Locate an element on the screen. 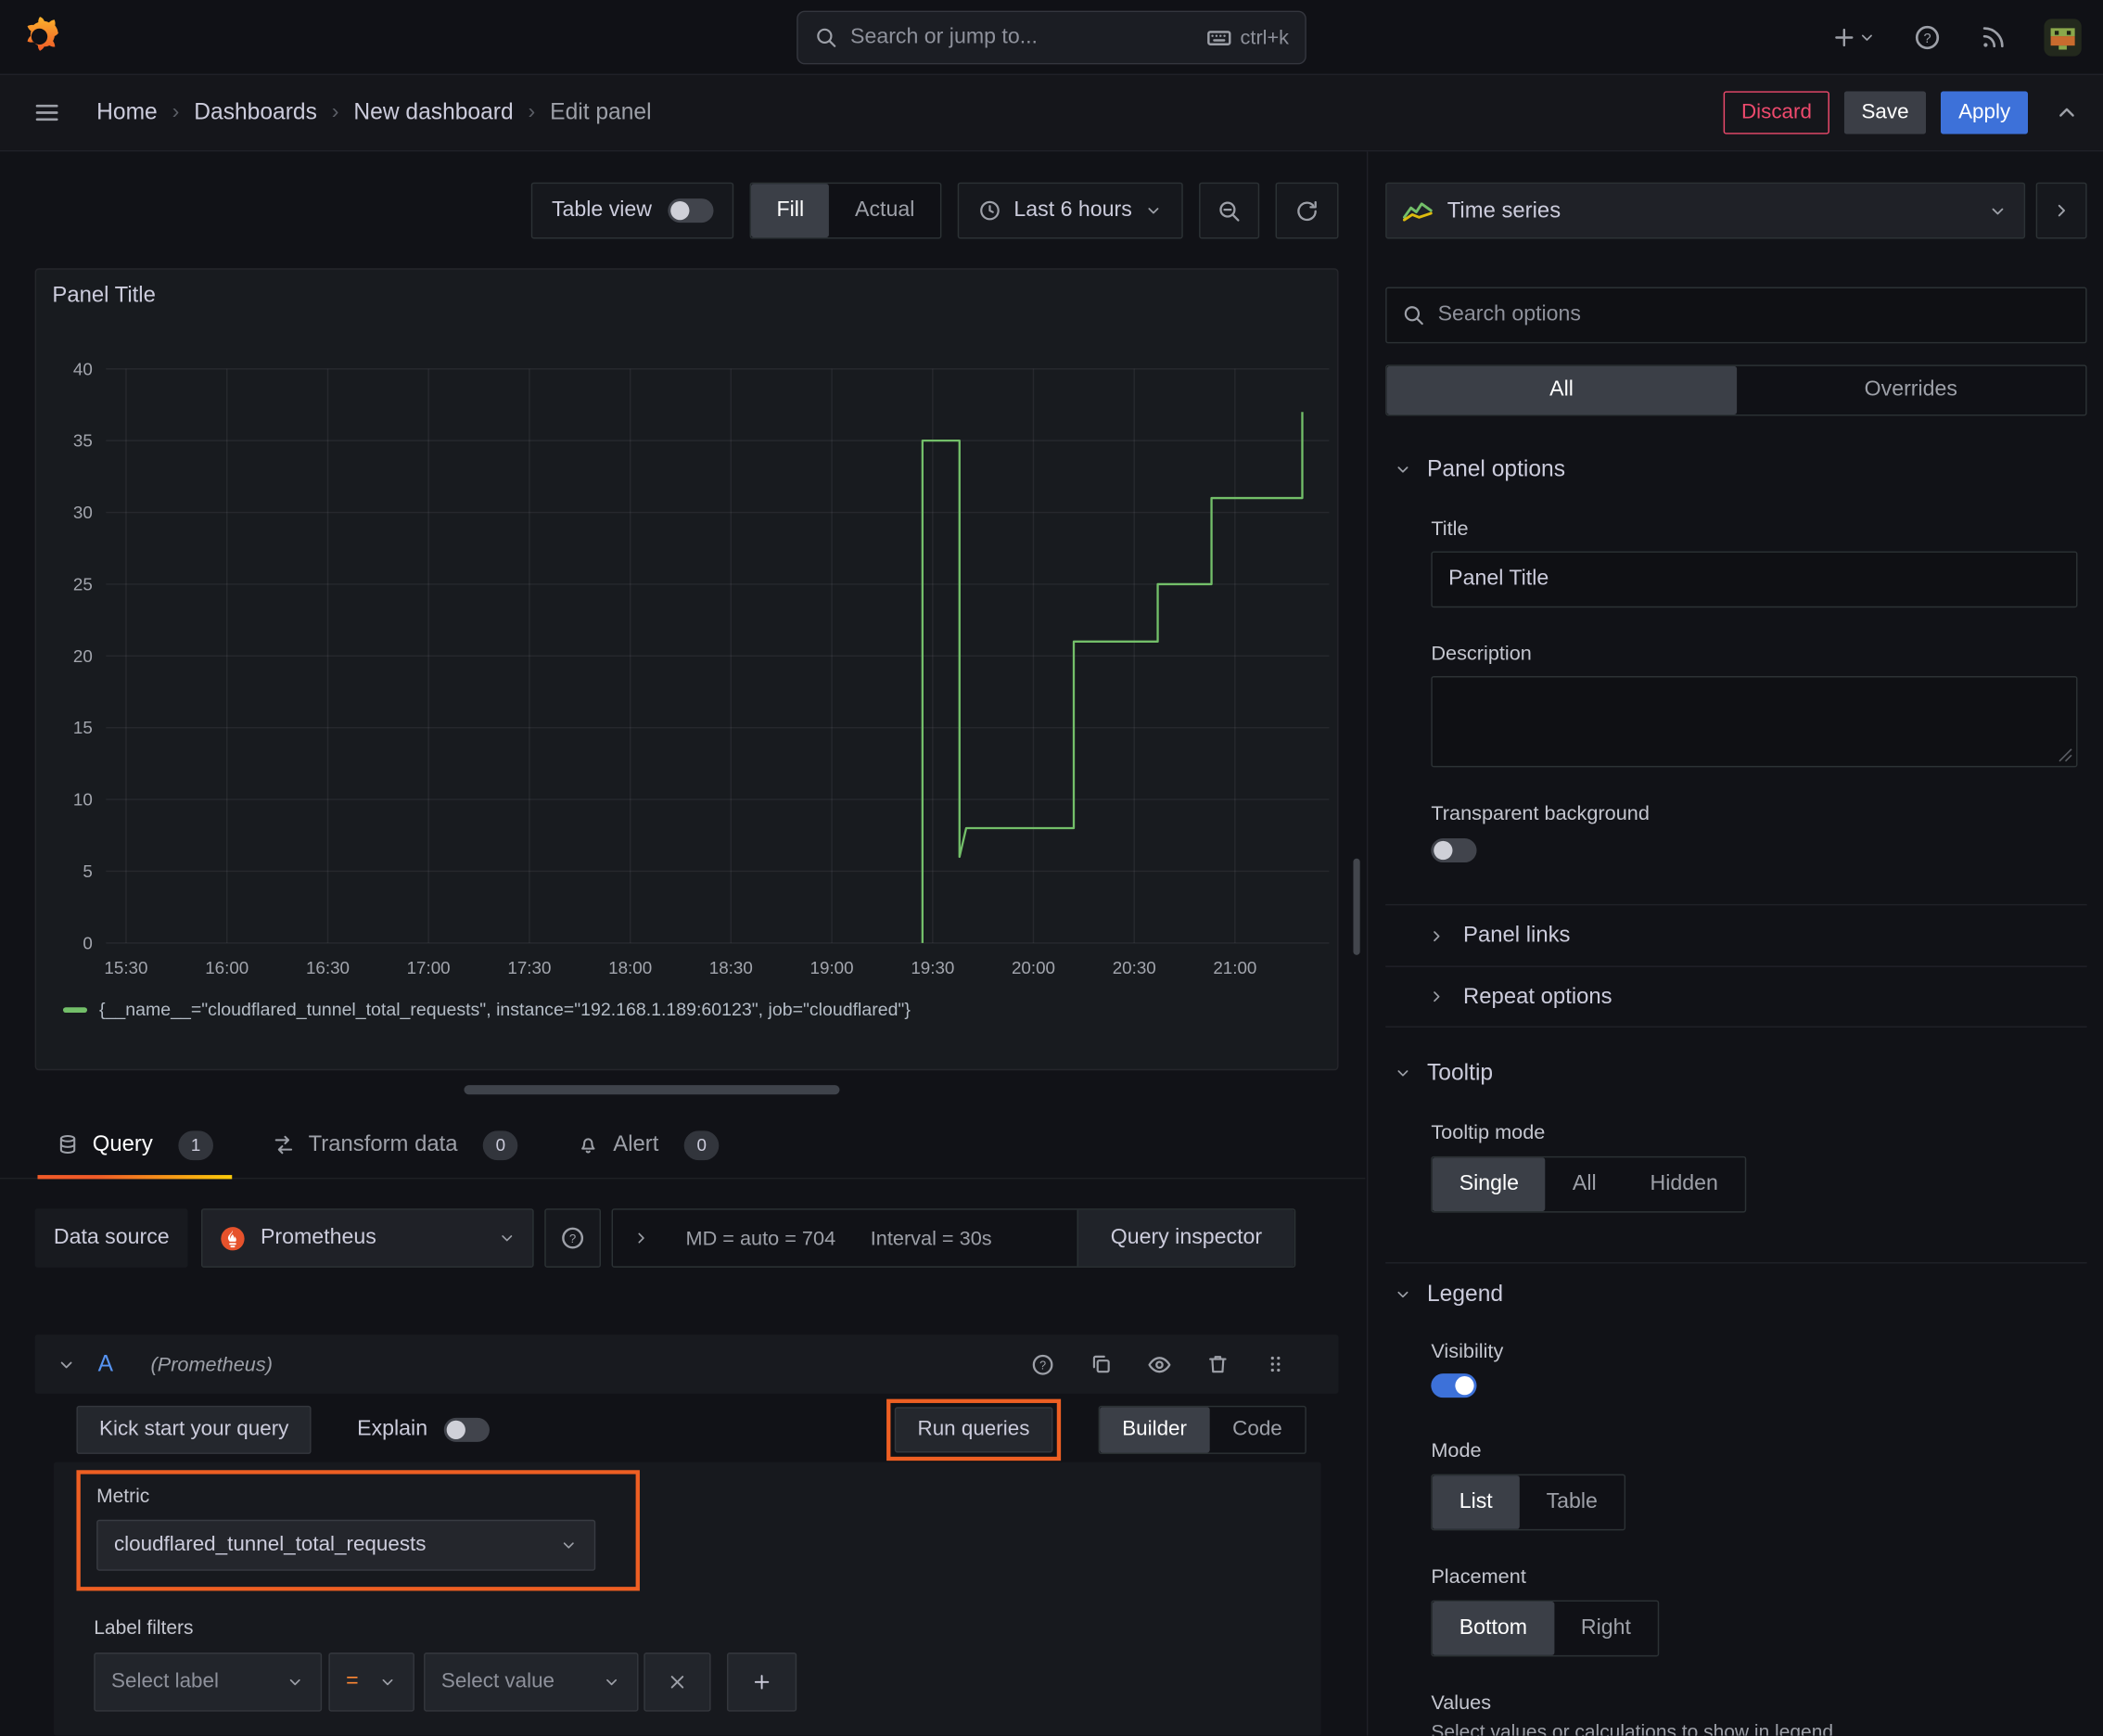 Image resolution: width=2103 pixels, height=1736 pixels. panel-links-label: Panel links is located at coordinates (1517, 935).